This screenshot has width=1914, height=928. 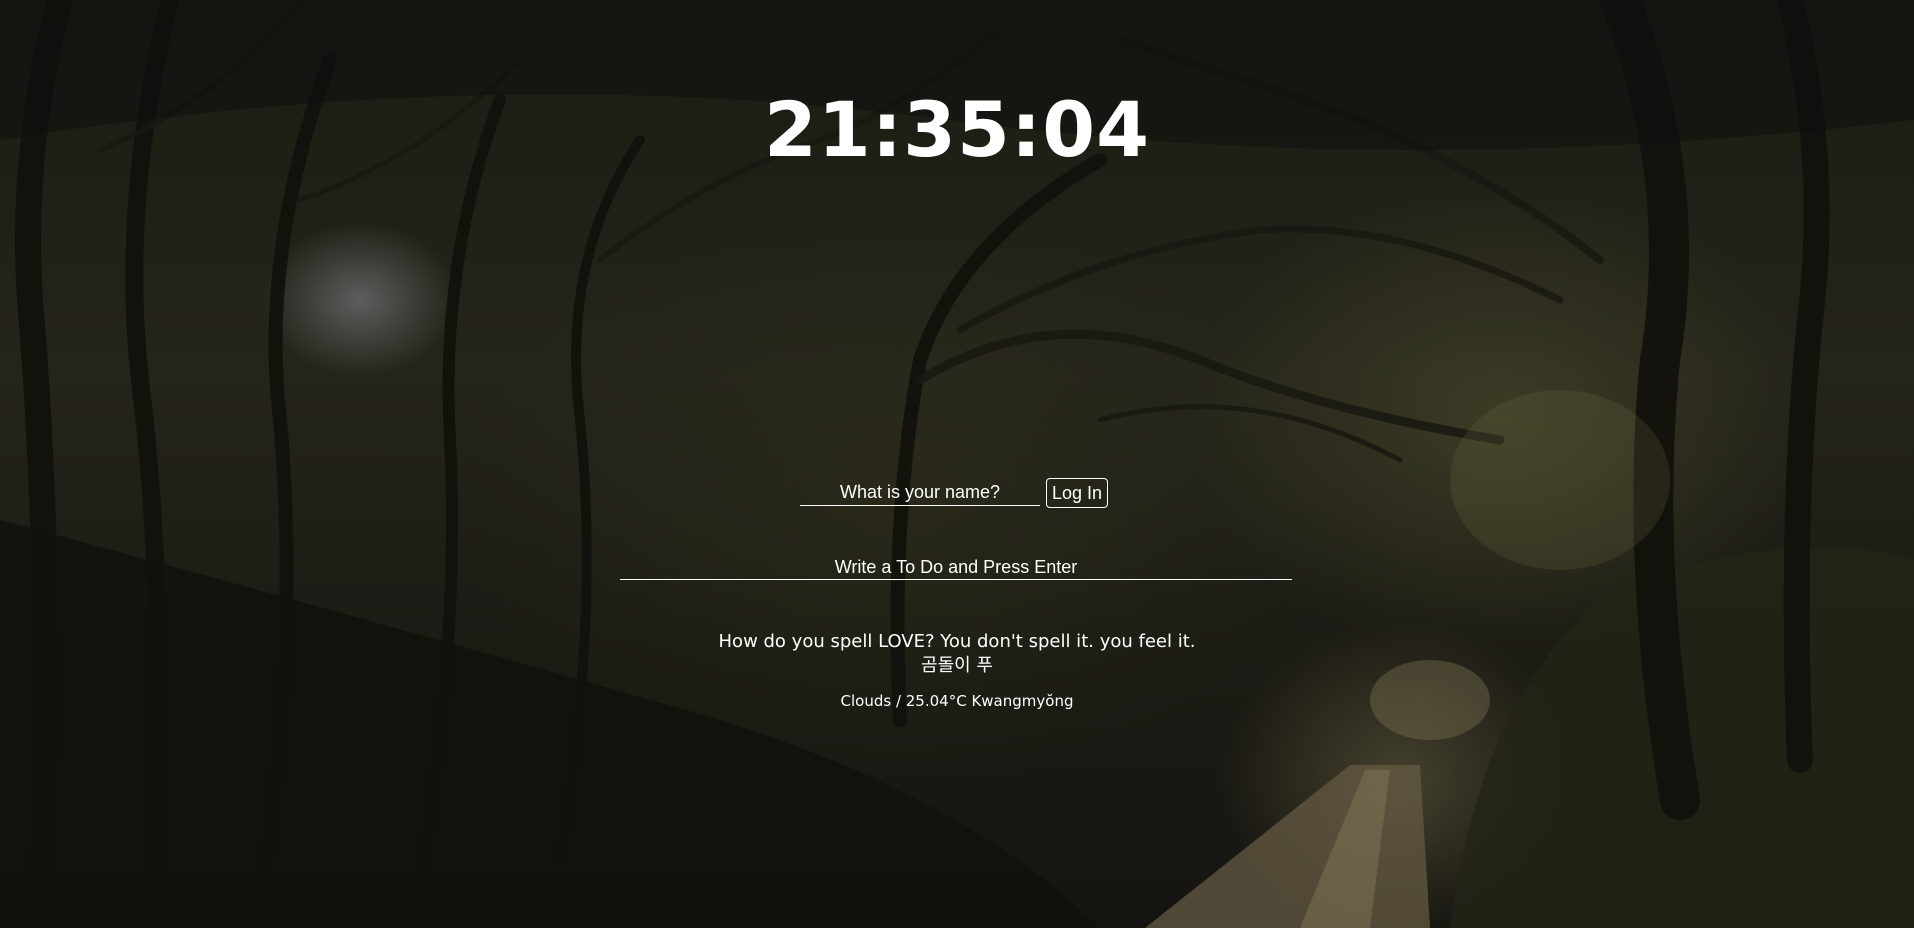 What do you see at coordinates (957, 129) in the screenshot?
I see `clock: 21:35:04` at bounding box center [957, 129].